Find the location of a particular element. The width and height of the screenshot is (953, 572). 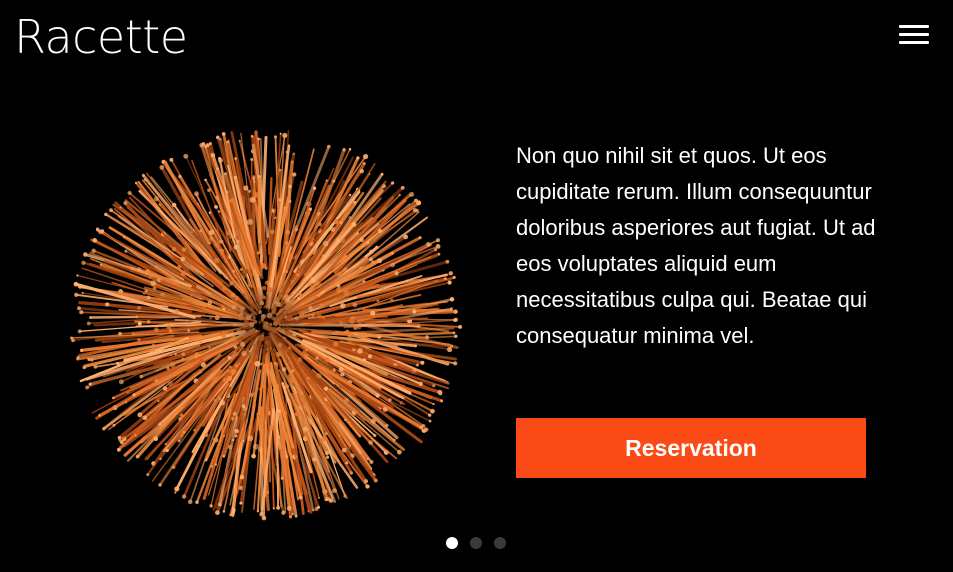

slider-pagination is located at coordinates (476, 543).